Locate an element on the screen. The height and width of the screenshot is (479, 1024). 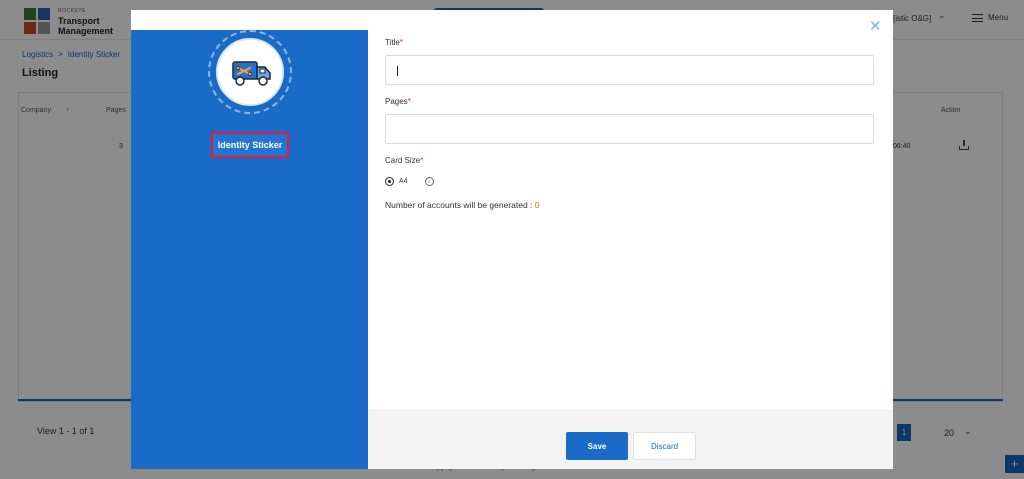
accounts-text: Number of accounts will be generated : is located at coordinates (460, 205).